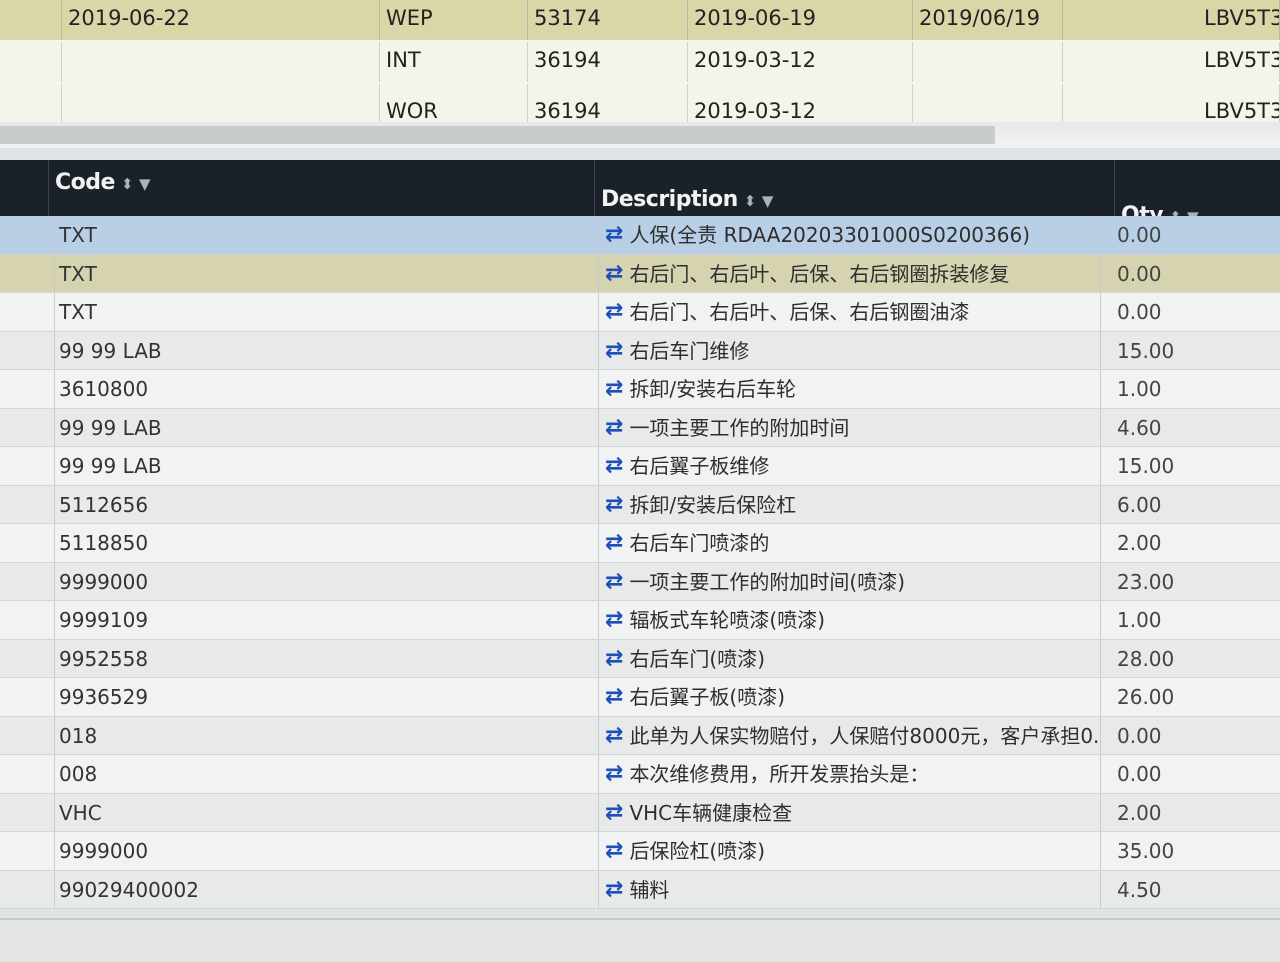 This screenshot has width=1280, height=962. I want to click on qty-cell: 1.00, so click(1190, 620).